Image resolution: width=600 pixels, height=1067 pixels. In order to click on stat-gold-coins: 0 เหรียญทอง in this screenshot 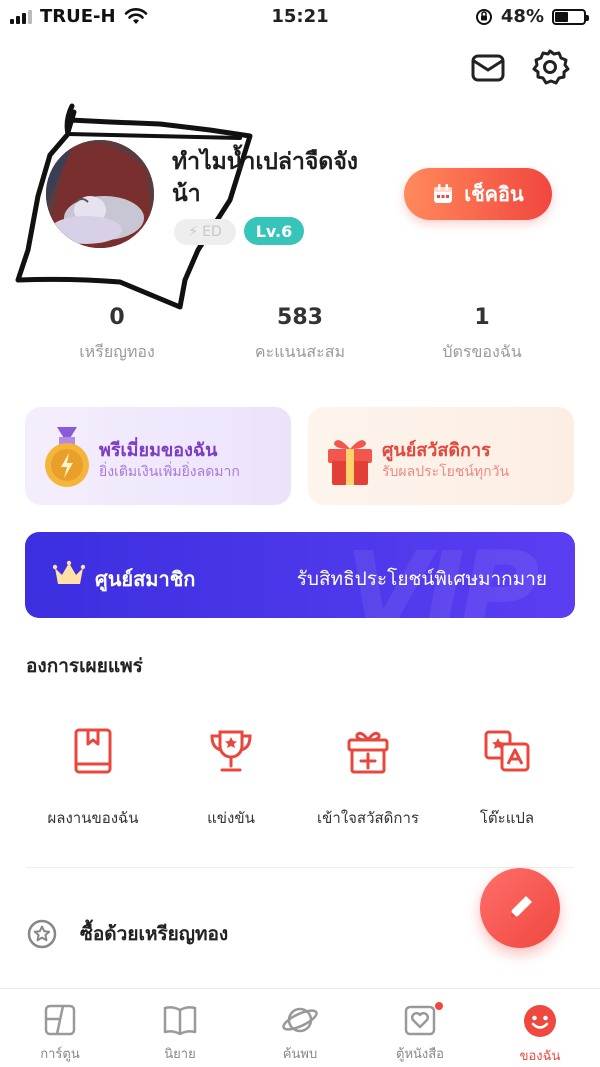, I will do `click(117, 335)`.